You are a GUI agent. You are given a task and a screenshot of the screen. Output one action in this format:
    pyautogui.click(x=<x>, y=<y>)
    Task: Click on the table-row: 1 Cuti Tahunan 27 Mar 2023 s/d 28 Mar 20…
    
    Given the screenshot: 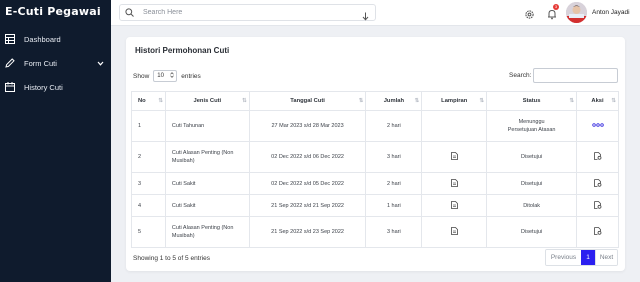 What is the action you would take?
    pyautogui.click(x=375, y=126)
    